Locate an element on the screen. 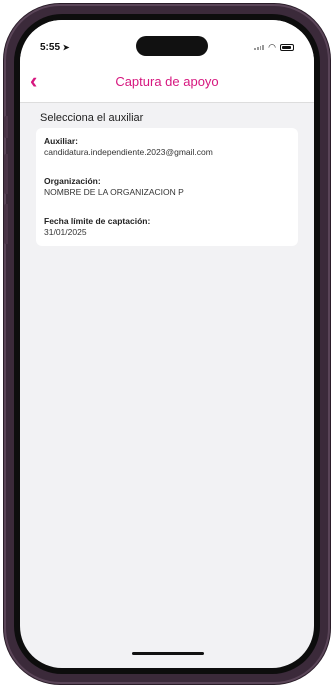 The height and width of the screenshot is (688, 336). auxiliar-email: candidatura.independiente.2023@gmail.com is located at coordinates (128, 152).